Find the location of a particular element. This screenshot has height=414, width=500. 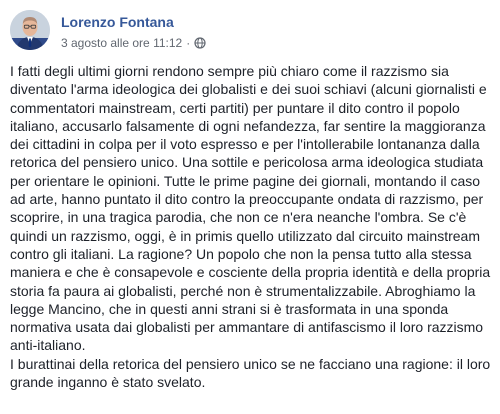

profile-photo is located at coordinates (30, 30).